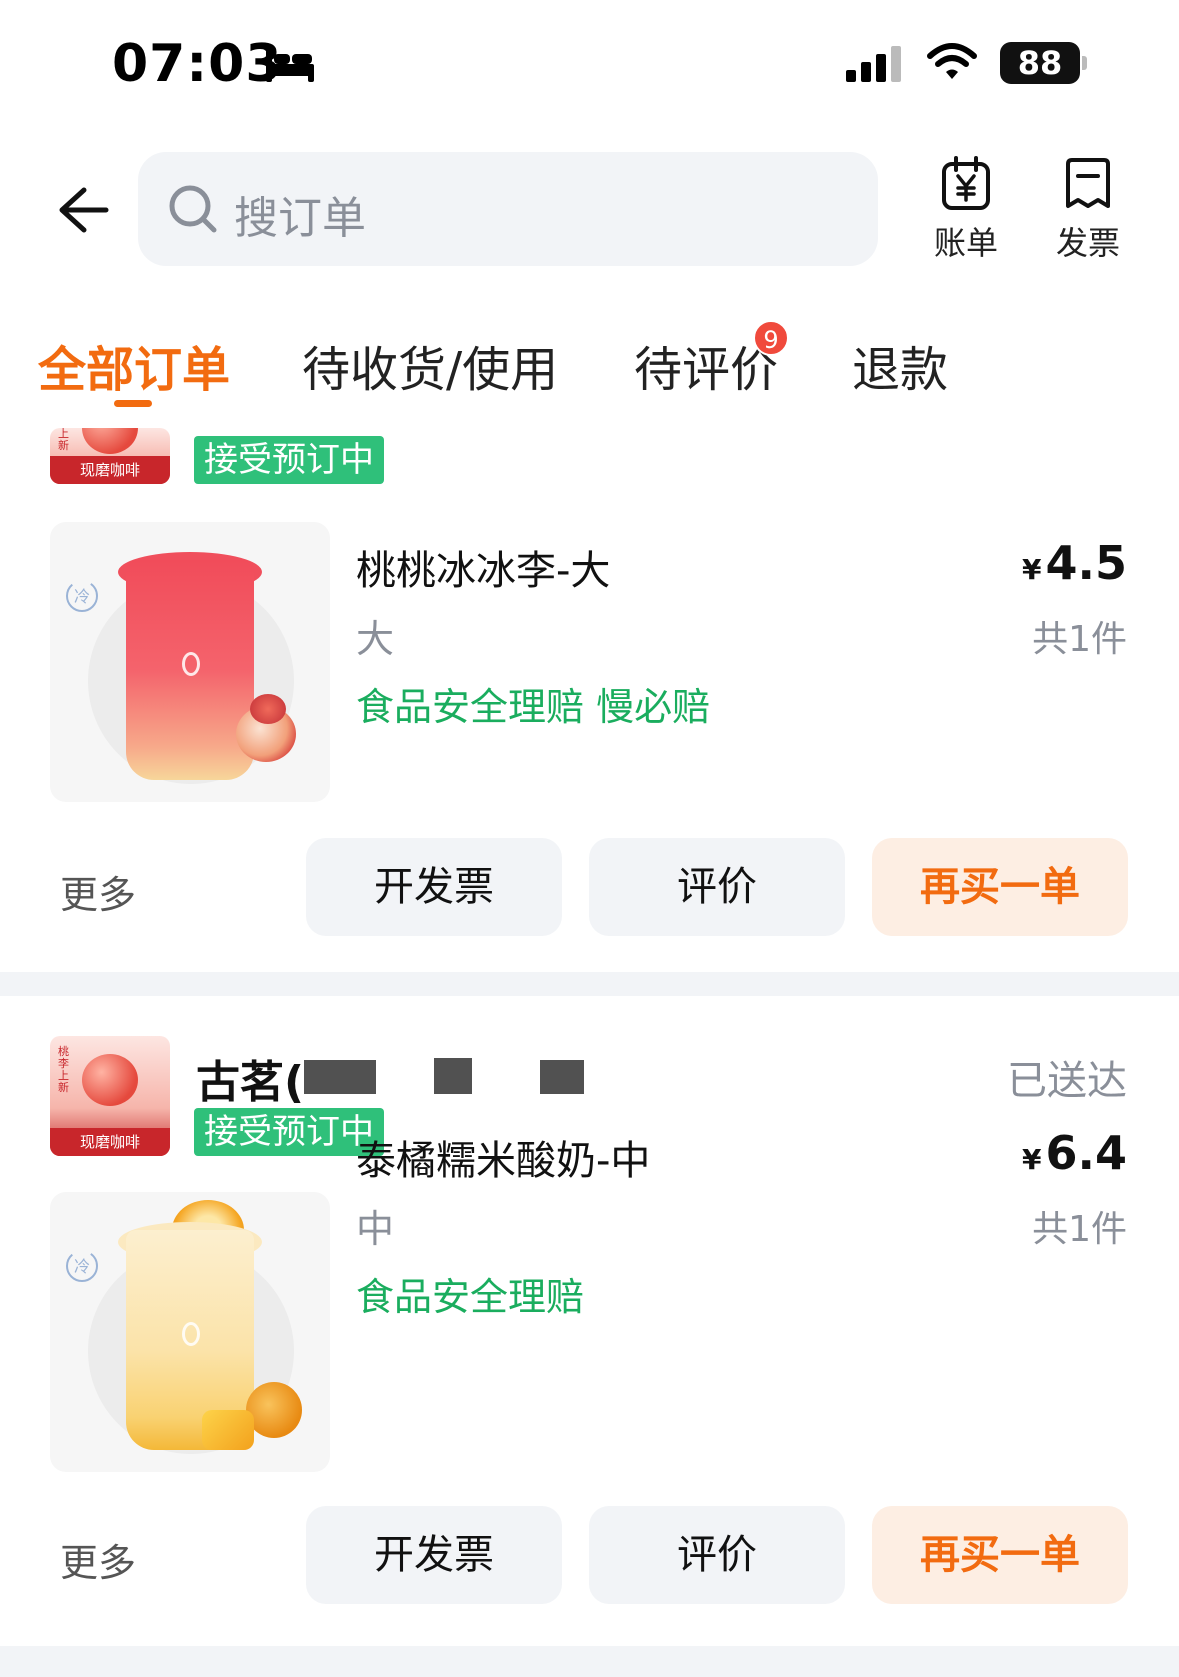  Describe the element at coordinates (82, 210) in the screenshot. I see `arrow-left-icon` at that location.